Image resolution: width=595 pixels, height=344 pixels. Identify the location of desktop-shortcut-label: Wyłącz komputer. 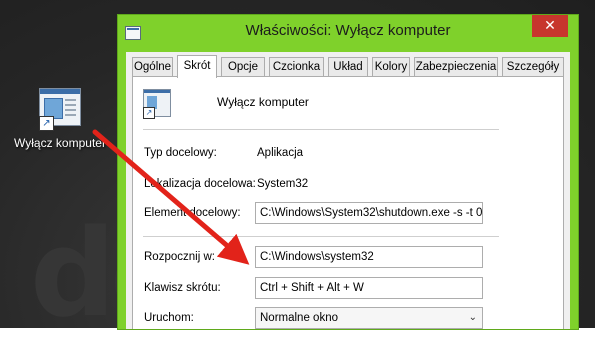
(60, 143).